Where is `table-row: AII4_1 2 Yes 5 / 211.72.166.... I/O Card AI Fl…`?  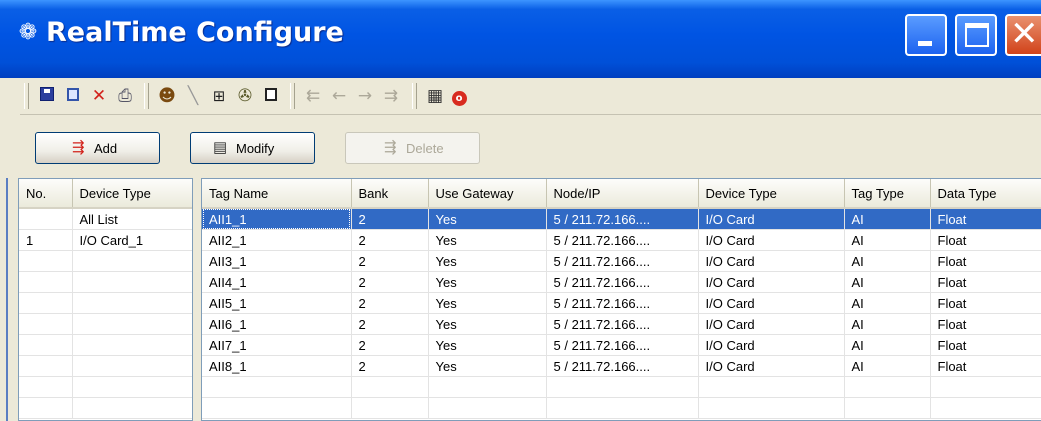
table-row: AII4_1 2 Yes 5 / 211.72.166.... I/O Card AI Fl… is located at coordinates (621, 282).